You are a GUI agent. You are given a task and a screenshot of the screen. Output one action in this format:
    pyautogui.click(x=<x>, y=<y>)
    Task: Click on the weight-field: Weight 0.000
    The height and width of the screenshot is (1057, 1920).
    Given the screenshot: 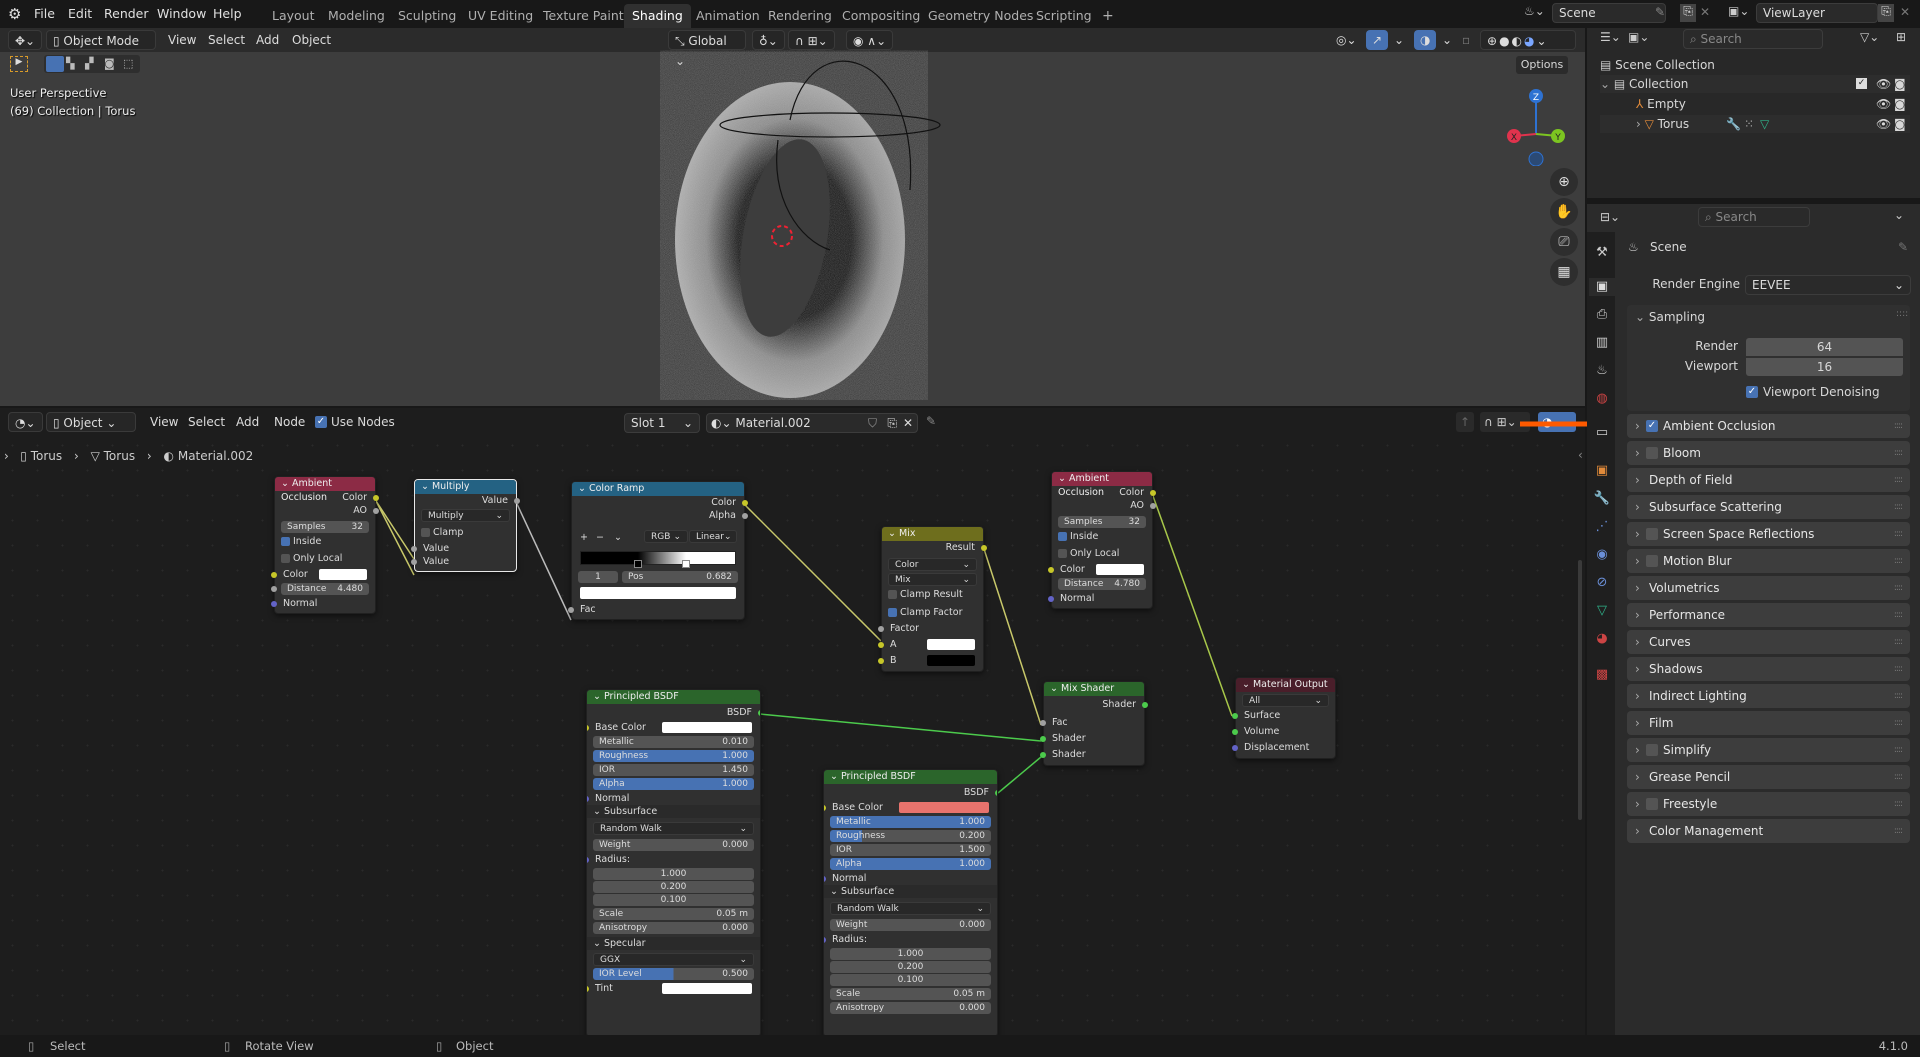 What is the action you would take?
    pyautogui.click(x=673, y=845)
    